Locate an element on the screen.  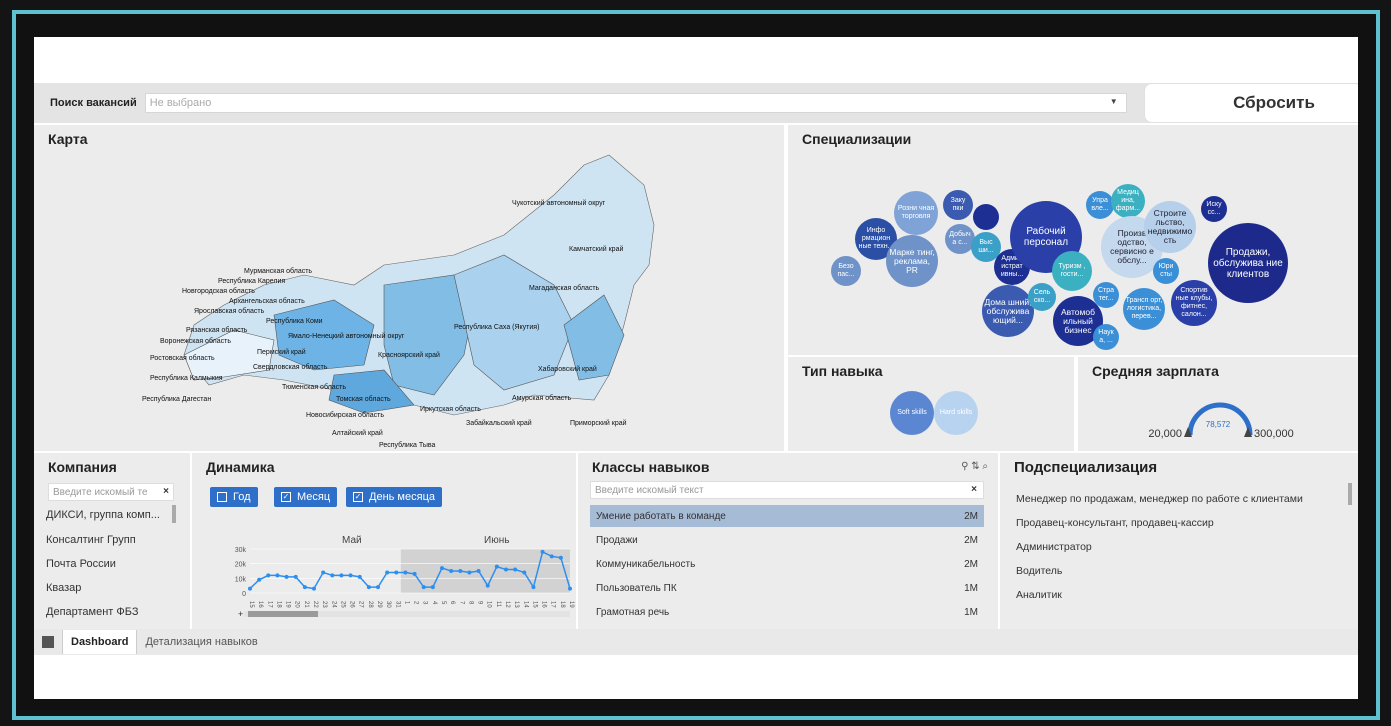
classes-row: Грамотная речь 1M is located at coordinates (787, 612).